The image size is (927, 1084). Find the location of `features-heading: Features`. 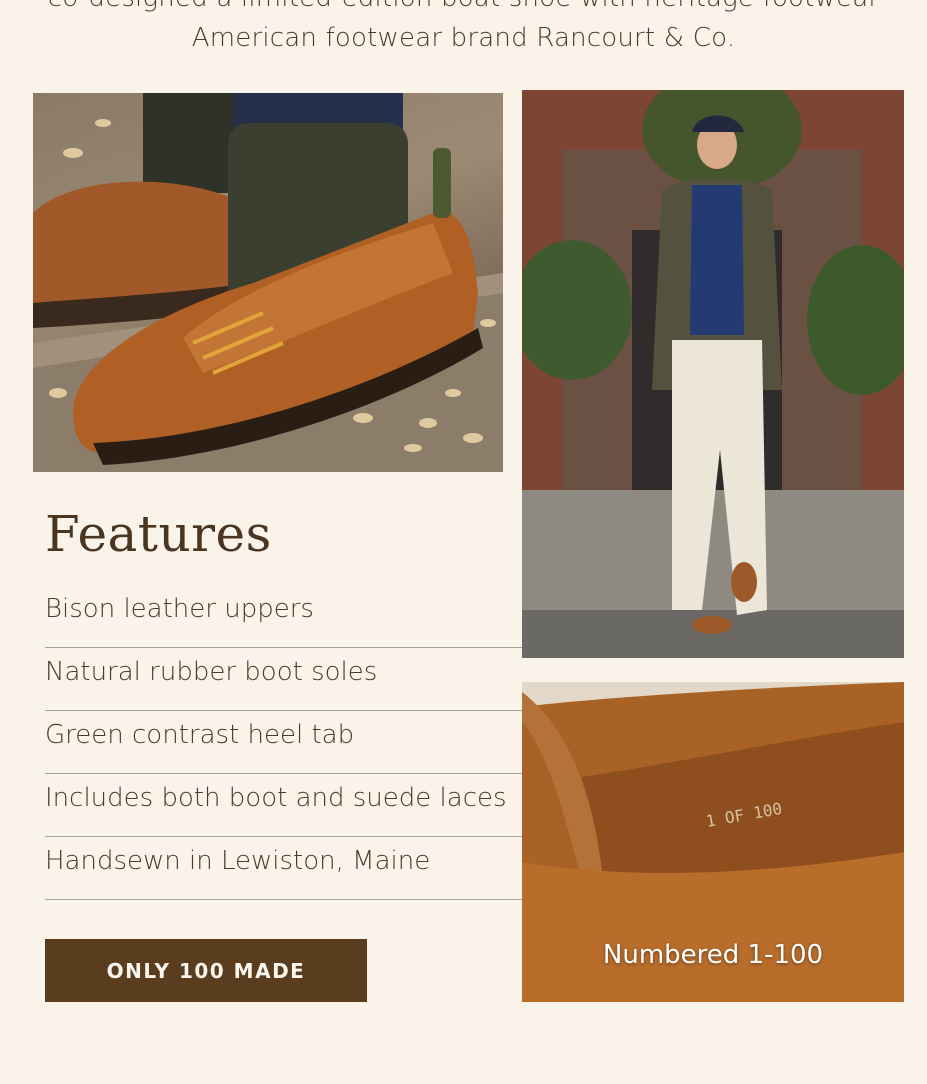

features-heading: Features is located at coordinates (158, 534).